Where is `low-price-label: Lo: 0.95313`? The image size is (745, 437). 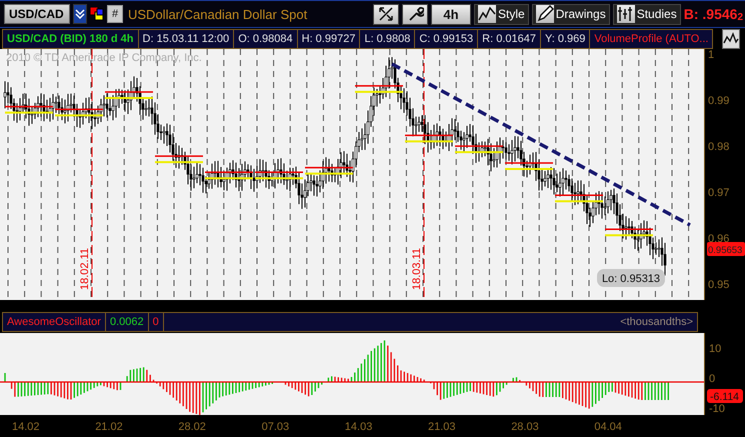 low-price-label: Lo: 0.95313 is located at coordinates (631, 278).